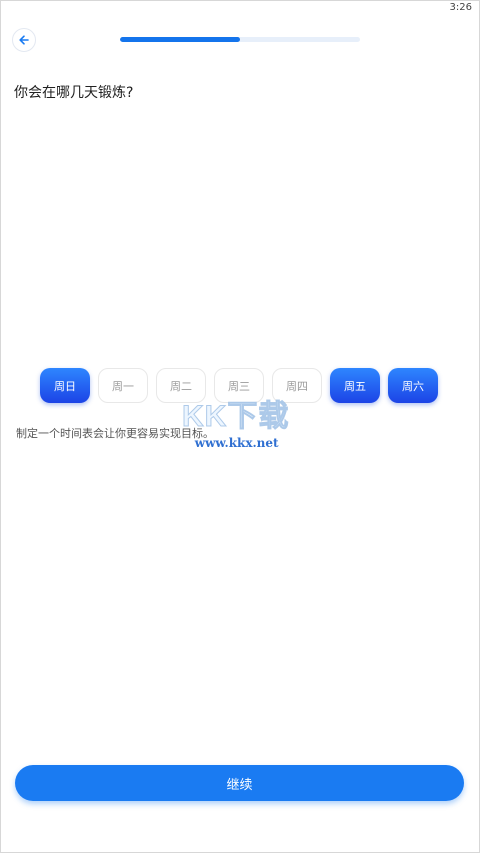 The height and width of the screenshot is (853, 480). What do you see at coordinates (115, 433) in the screenshot?
I see `schedule-hint: 制定一个时间表会让你更容易实现目标。` at bounding box center [115, 433].